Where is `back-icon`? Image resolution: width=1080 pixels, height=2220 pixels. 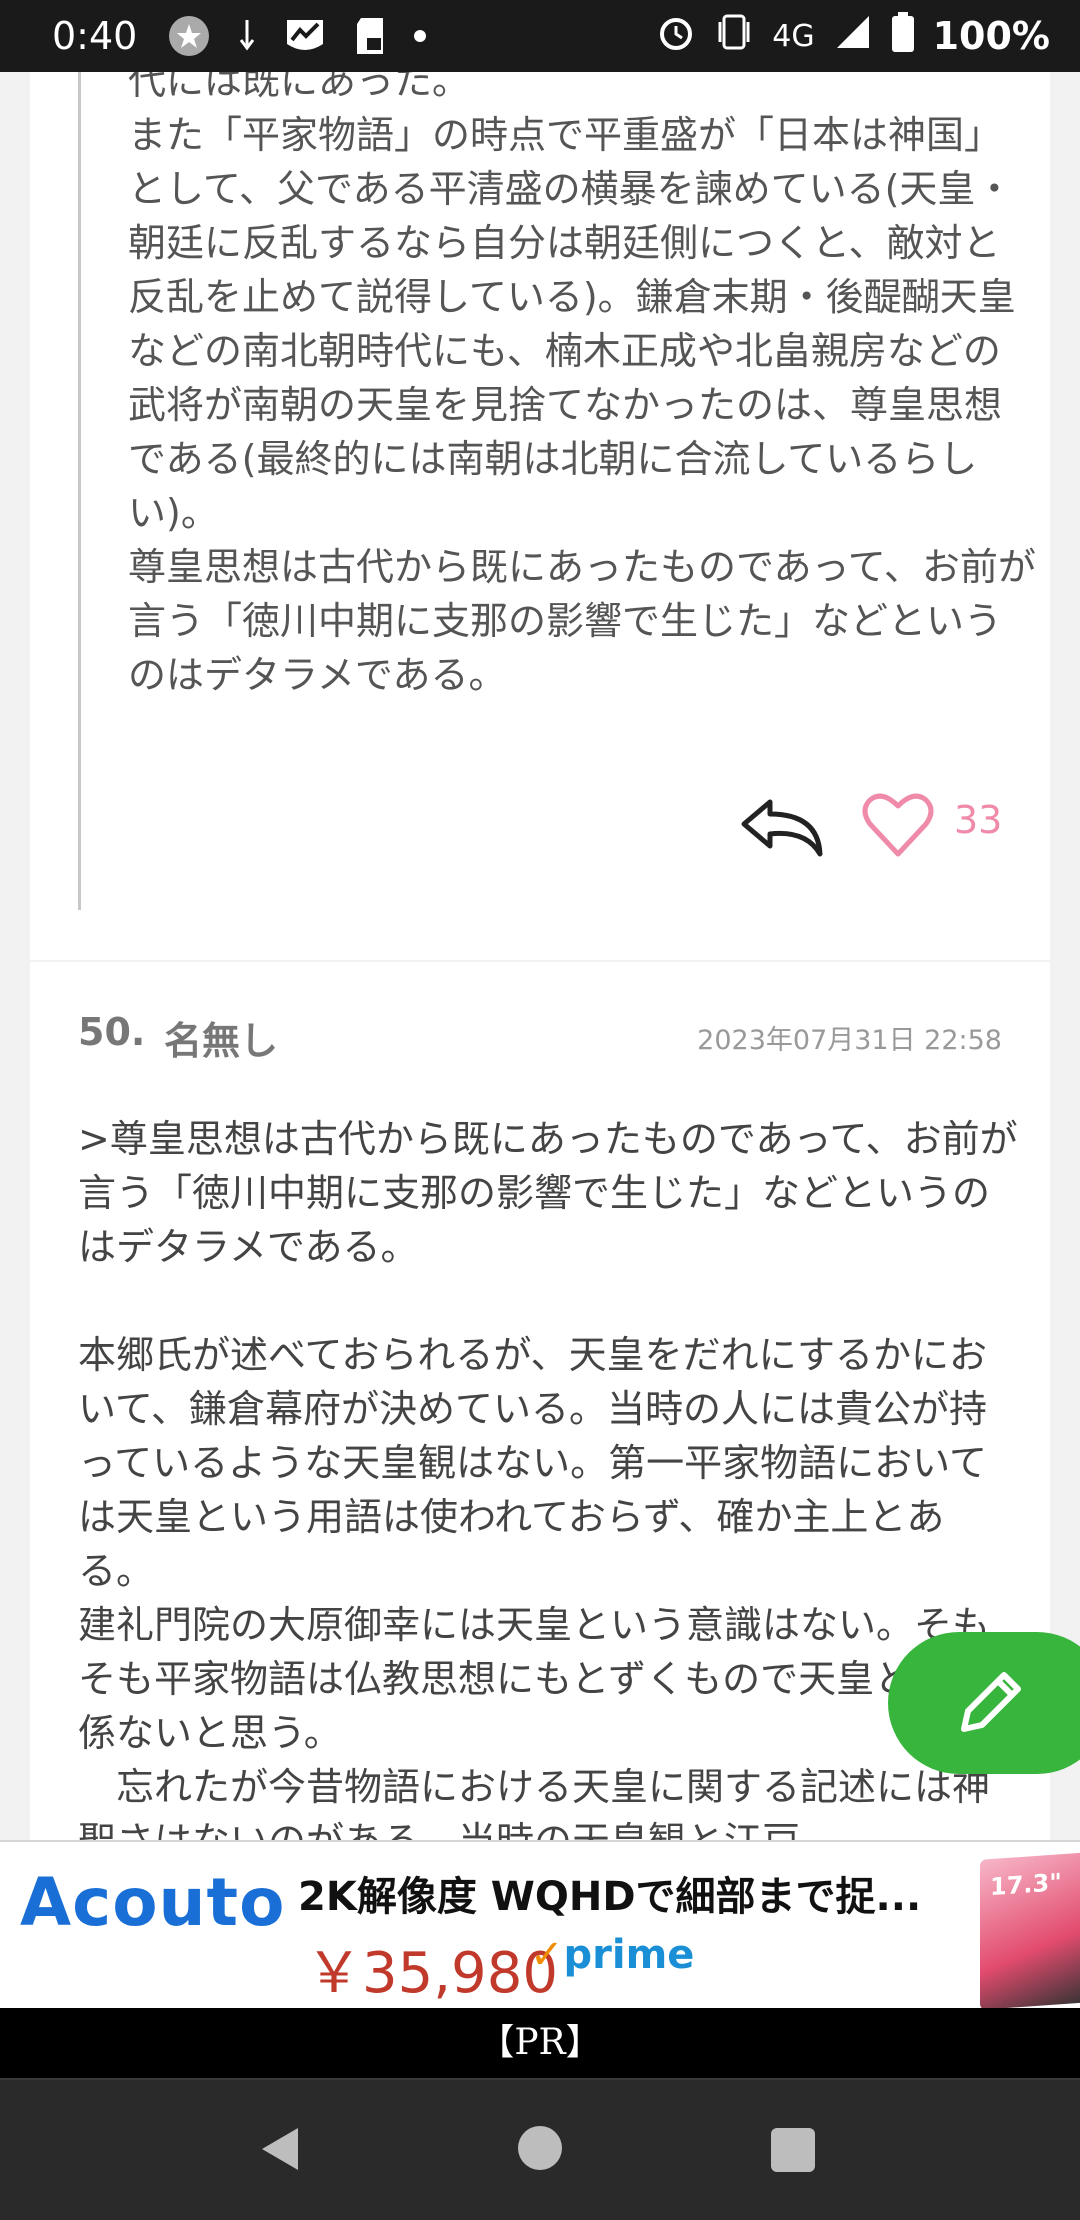
back-icon is located at coordinates (280, 2149).